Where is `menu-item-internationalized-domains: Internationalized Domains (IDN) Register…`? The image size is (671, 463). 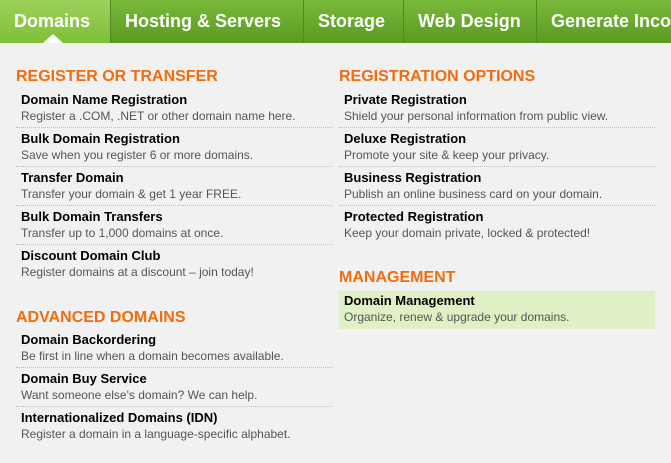
menu-item-internationalized-domains: Internationalized Domains (IDN) Register… is located at coordinates (174, 427).